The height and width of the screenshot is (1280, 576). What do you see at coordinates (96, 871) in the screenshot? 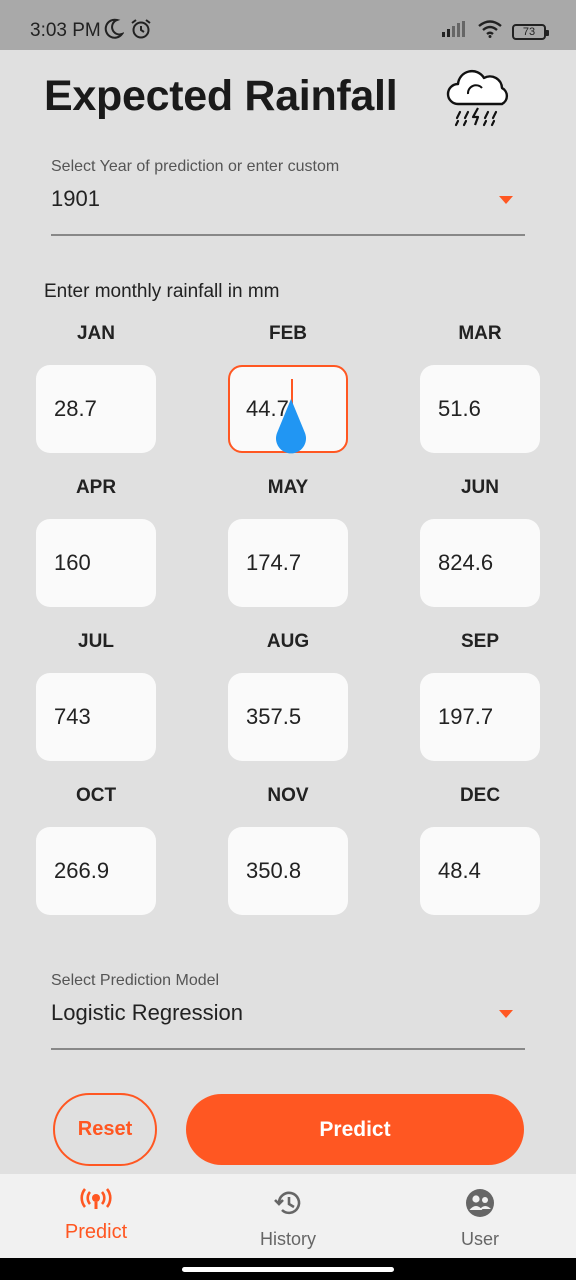
I see `oct-rainfall-input` at bounding box center [96, 871].